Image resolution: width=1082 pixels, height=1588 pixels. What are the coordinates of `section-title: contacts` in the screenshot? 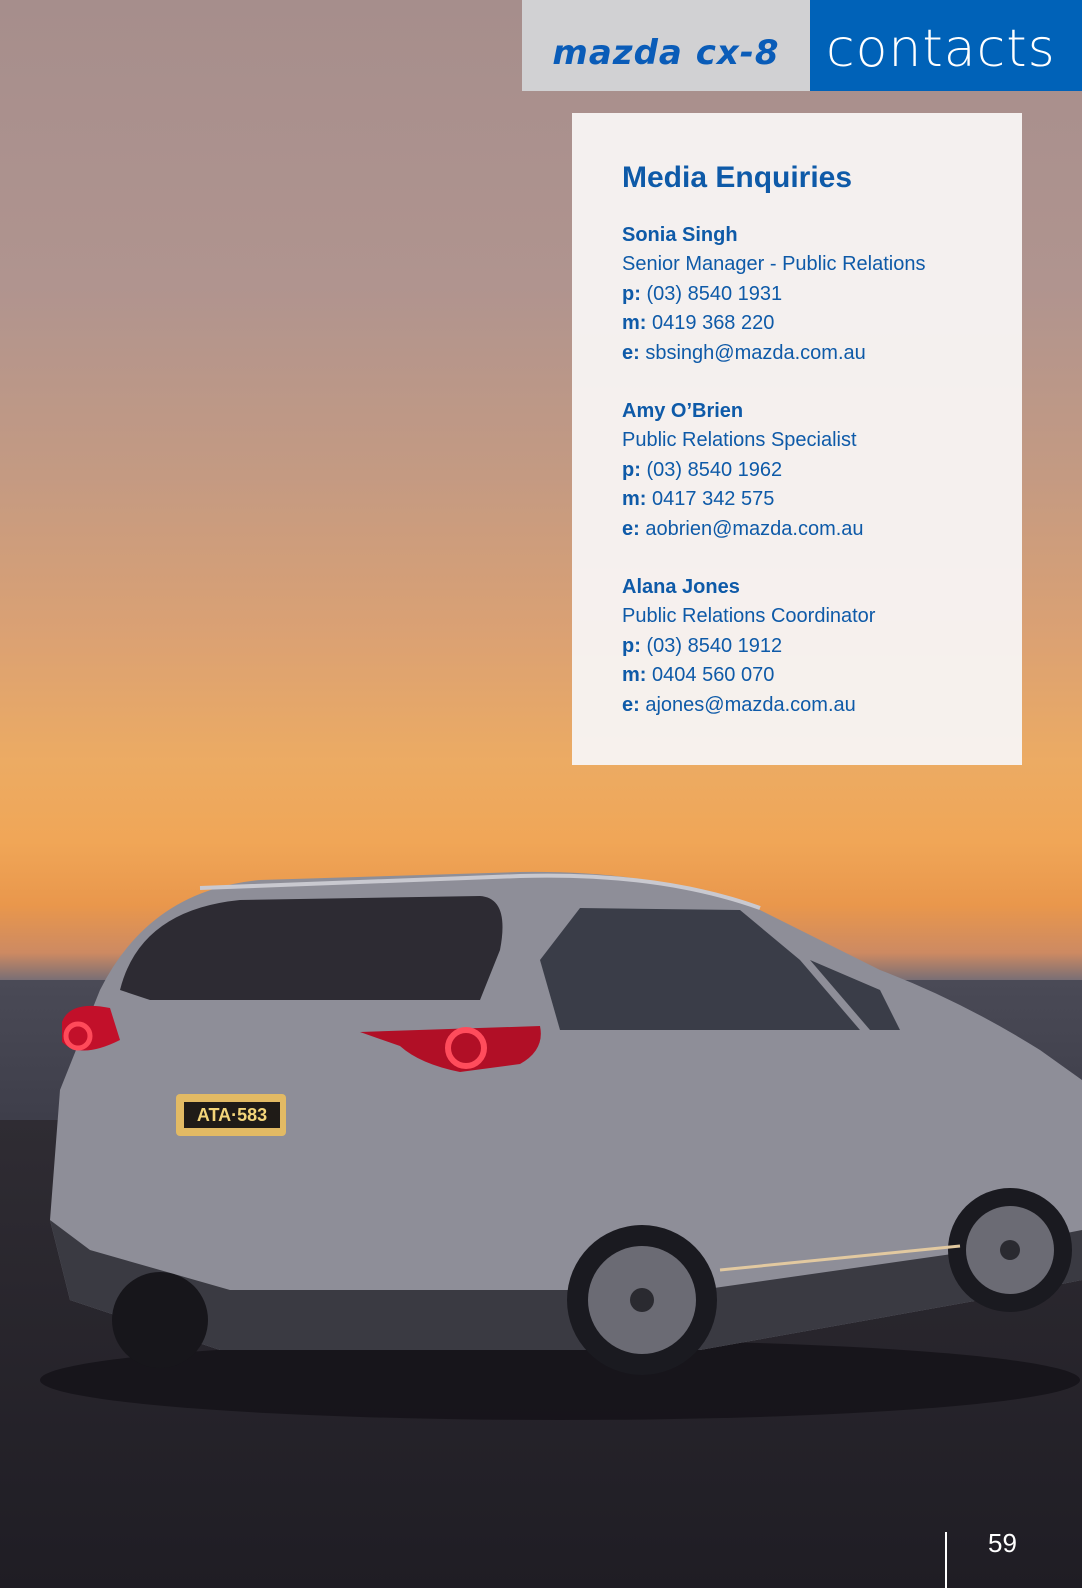 It's located at (941, 48).